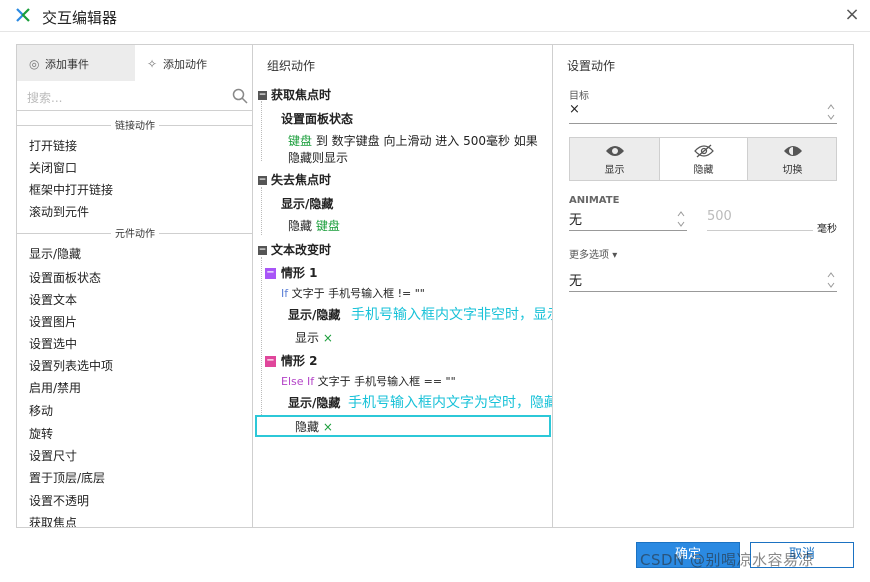  I want to click on action-item: 关闭窗口, so click(53, 167).